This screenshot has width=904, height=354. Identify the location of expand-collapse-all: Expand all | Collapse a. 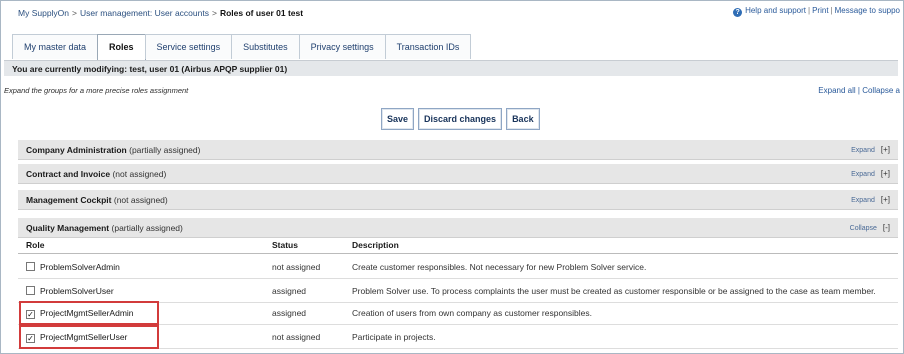
(859, 90).